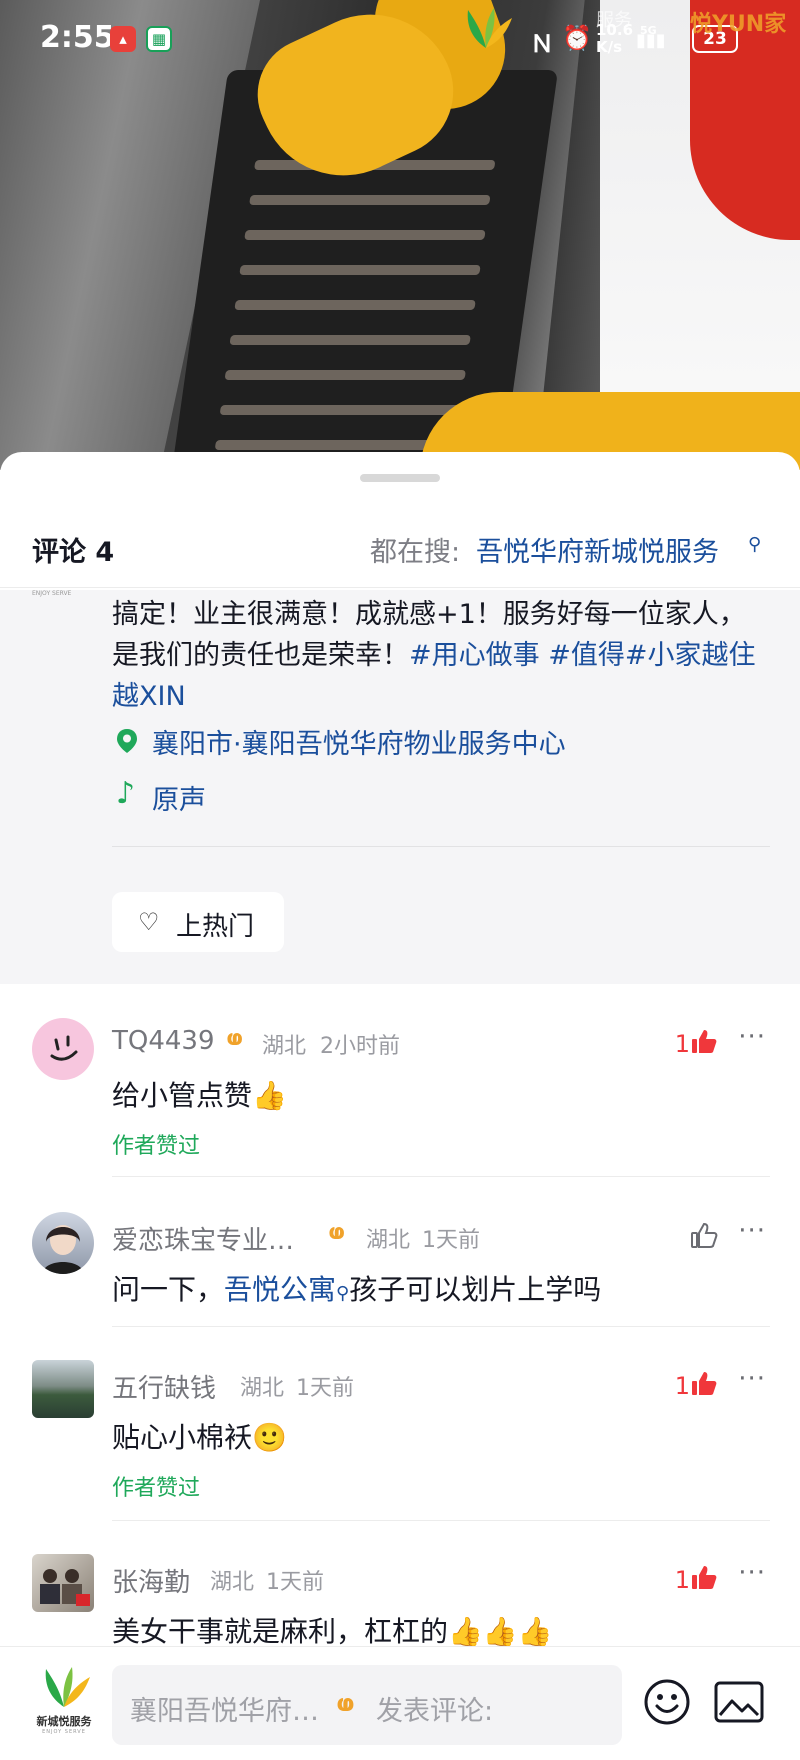 This screenshot has height=1760, width=800. What do you see at coordinates (123, 39) in the screenshot?
I see `app-notification-icon: ▴` at bounding box center [123, 39].